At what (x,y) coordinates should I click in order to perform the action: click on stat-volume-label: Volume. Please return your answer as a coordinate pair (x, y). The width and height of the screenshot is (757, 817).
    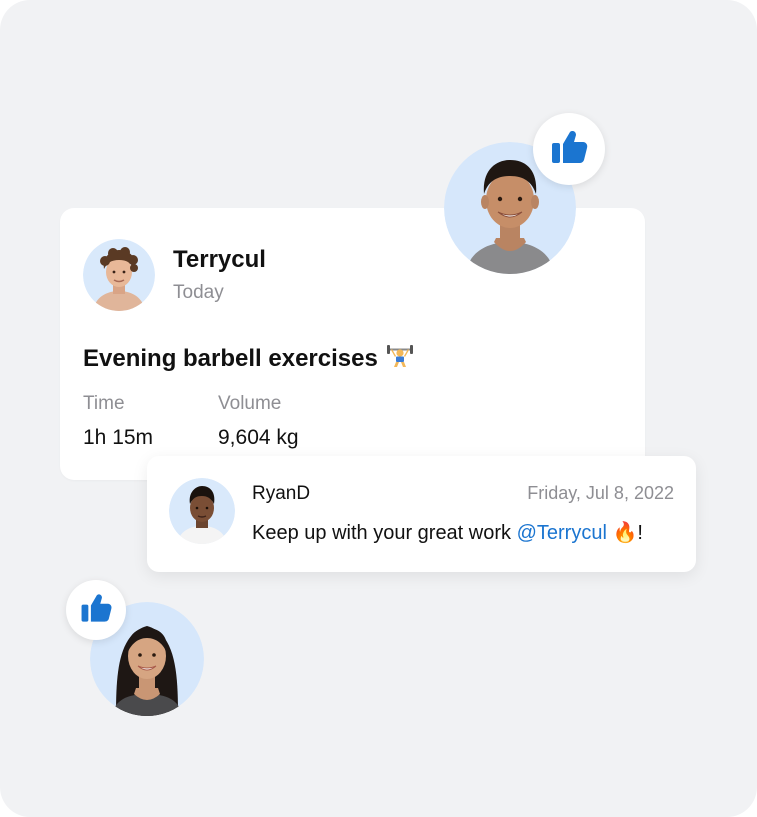
    Looking at the image, I should click on (250, 403).